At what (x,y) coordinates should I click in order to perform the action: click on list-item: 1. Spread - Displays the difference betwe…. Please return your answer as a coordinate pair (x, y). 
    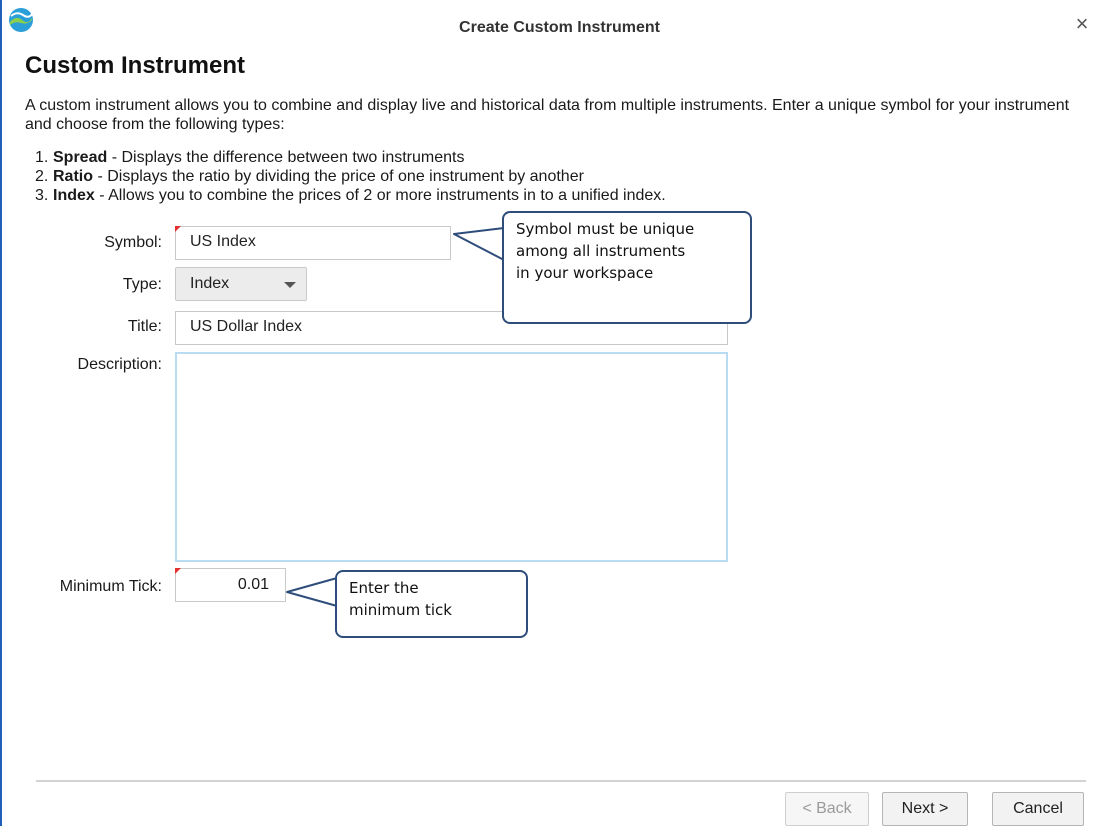
    Looking at the image, I should click on (350, 157).